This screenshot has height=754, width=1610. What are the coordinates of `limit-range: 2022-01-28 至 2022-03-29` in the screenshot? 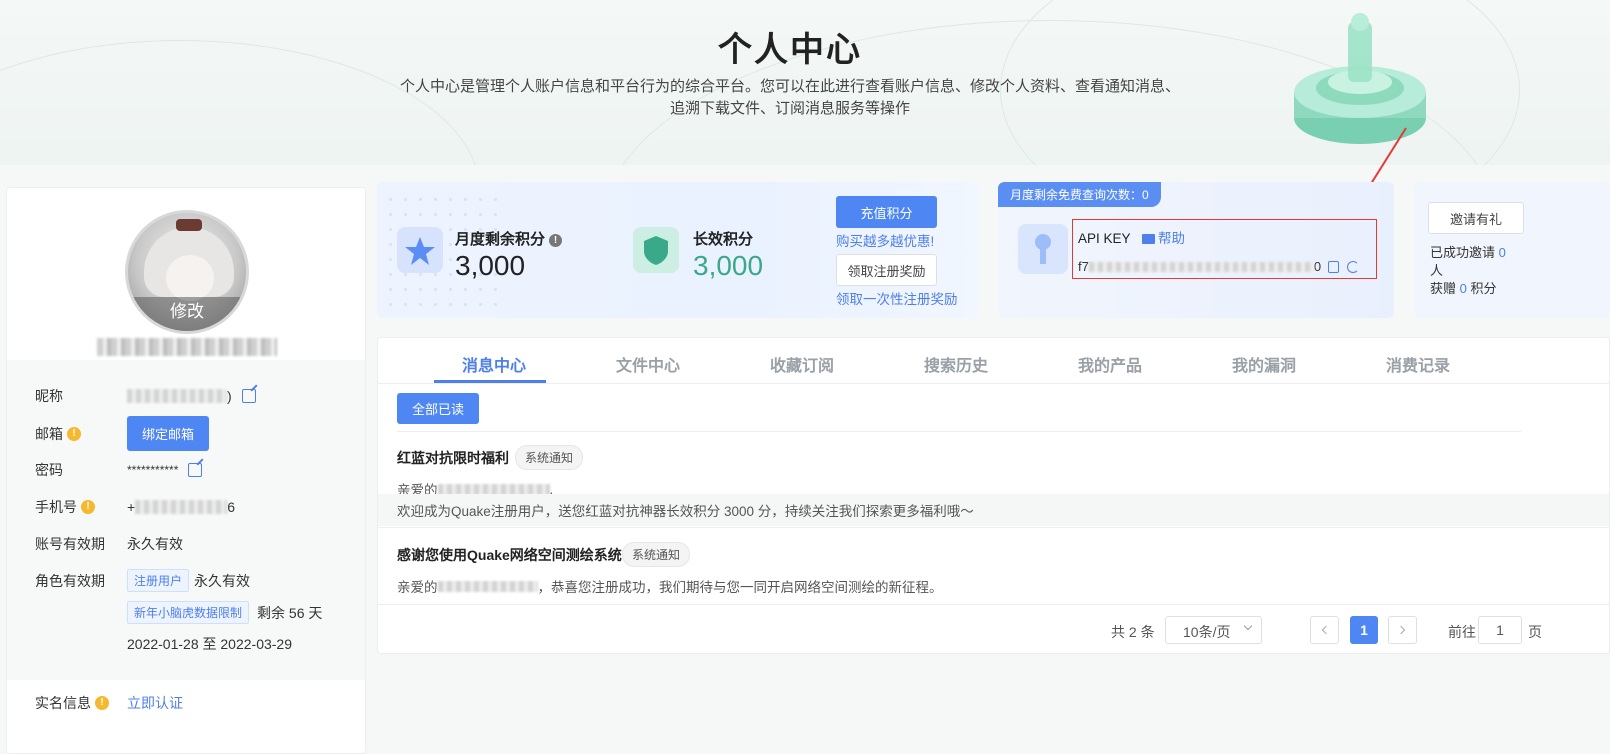 It's located at (210, 644).